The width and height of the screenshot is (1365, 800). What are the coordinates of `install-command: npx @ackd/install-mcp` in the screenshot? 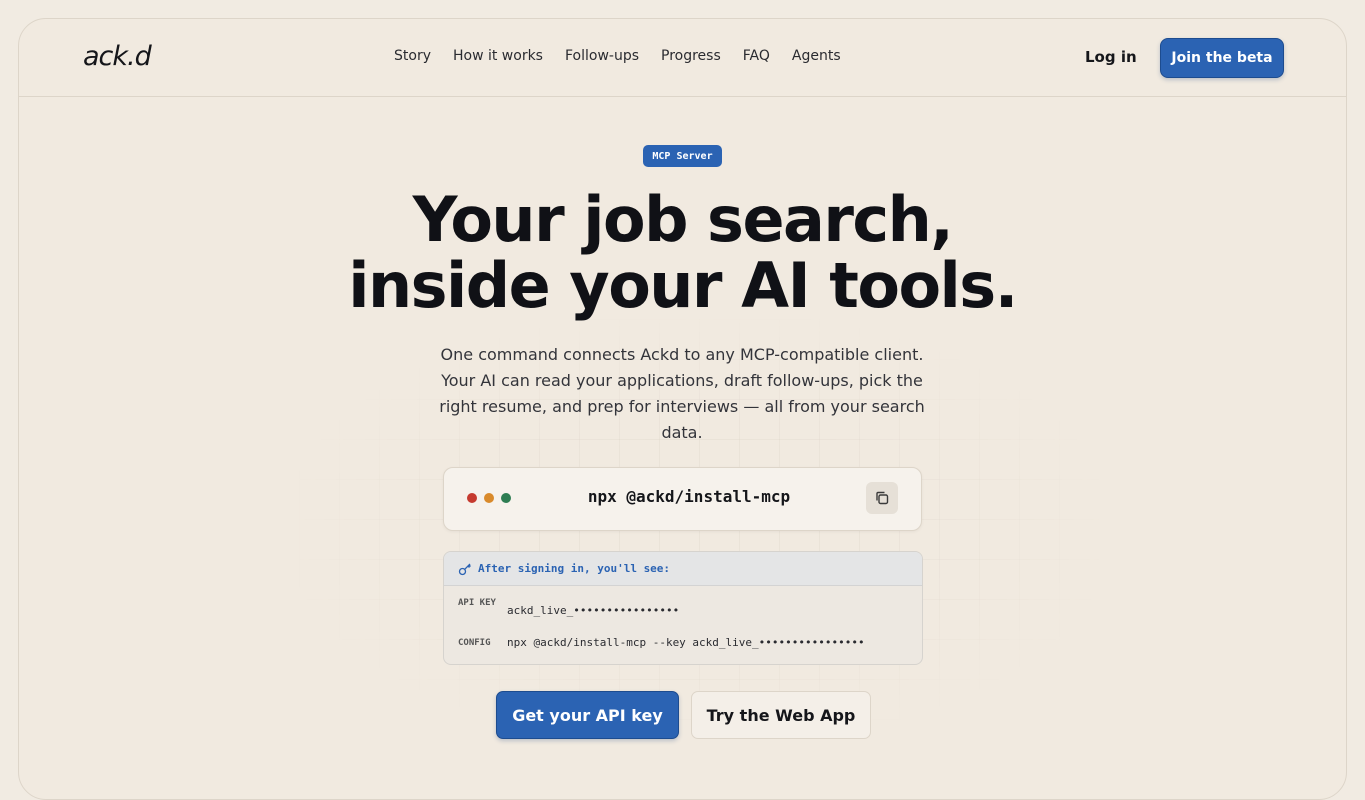 It's located at (689, 496).